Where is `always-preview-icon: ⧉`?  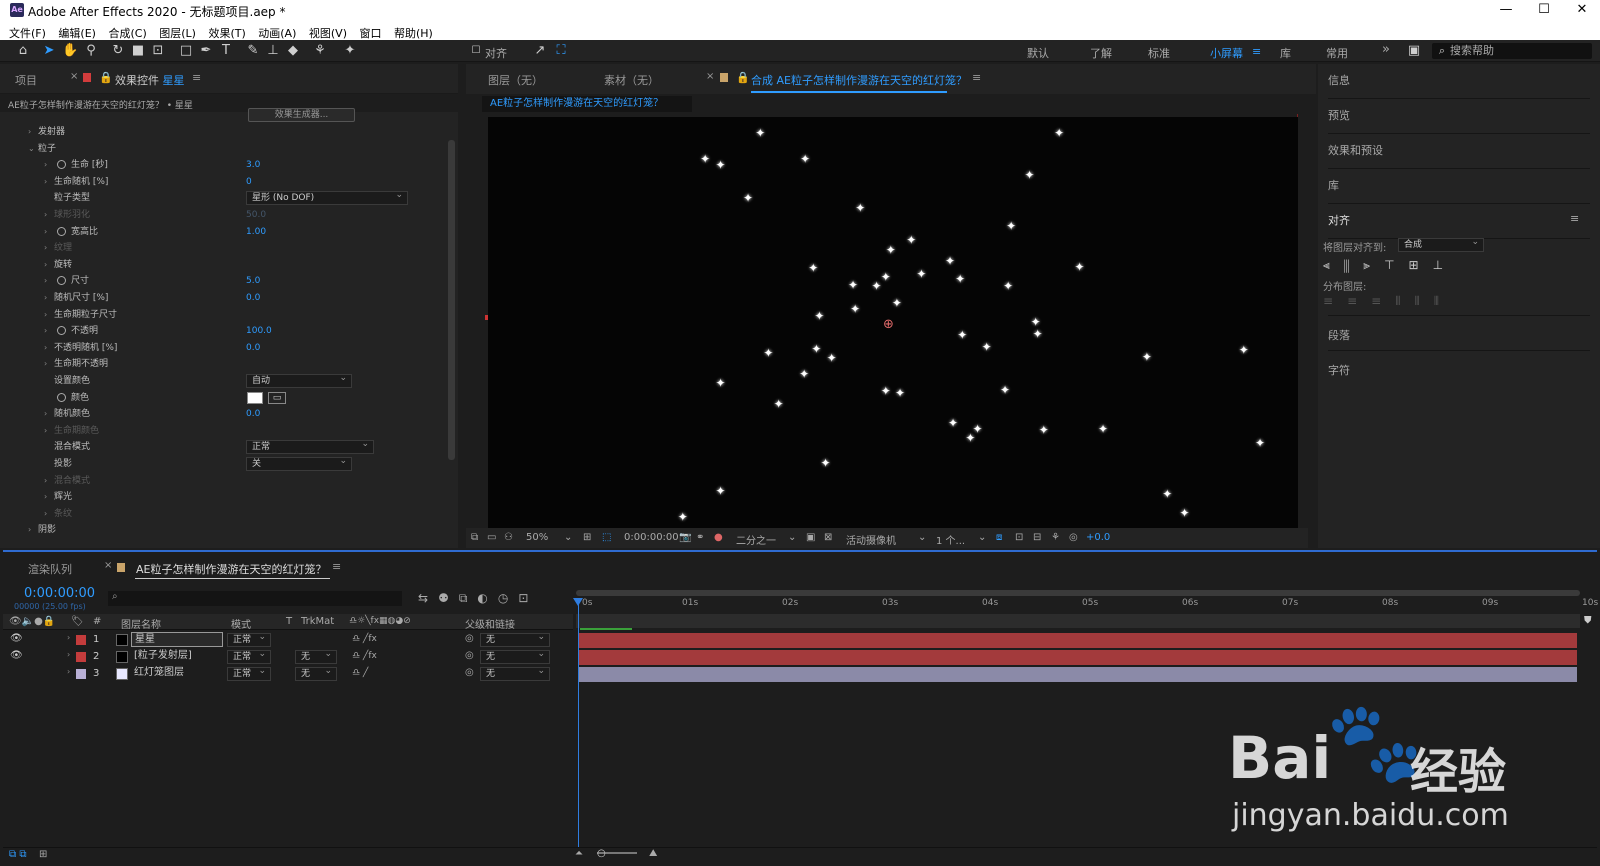 always-preview-icon: ⧉ is located at coordinates (474, 537).